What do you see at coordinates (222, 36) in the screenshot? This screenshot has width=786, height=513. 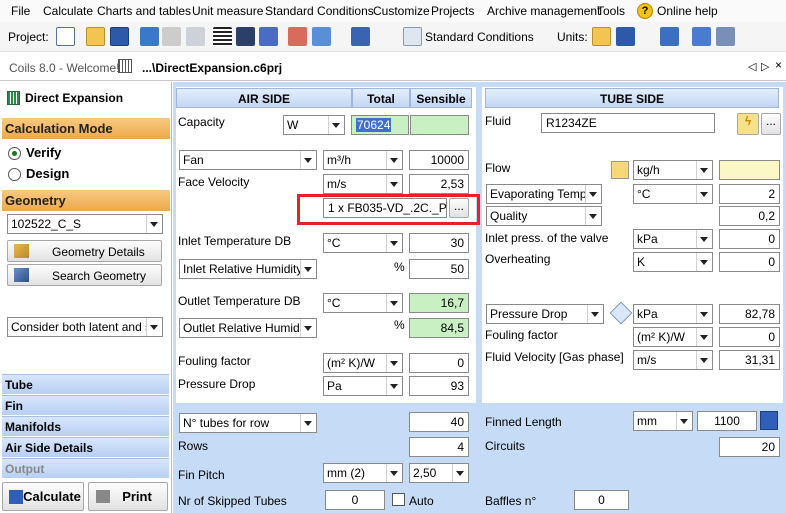 I see `list-icon` at bounding box center [222, 36].